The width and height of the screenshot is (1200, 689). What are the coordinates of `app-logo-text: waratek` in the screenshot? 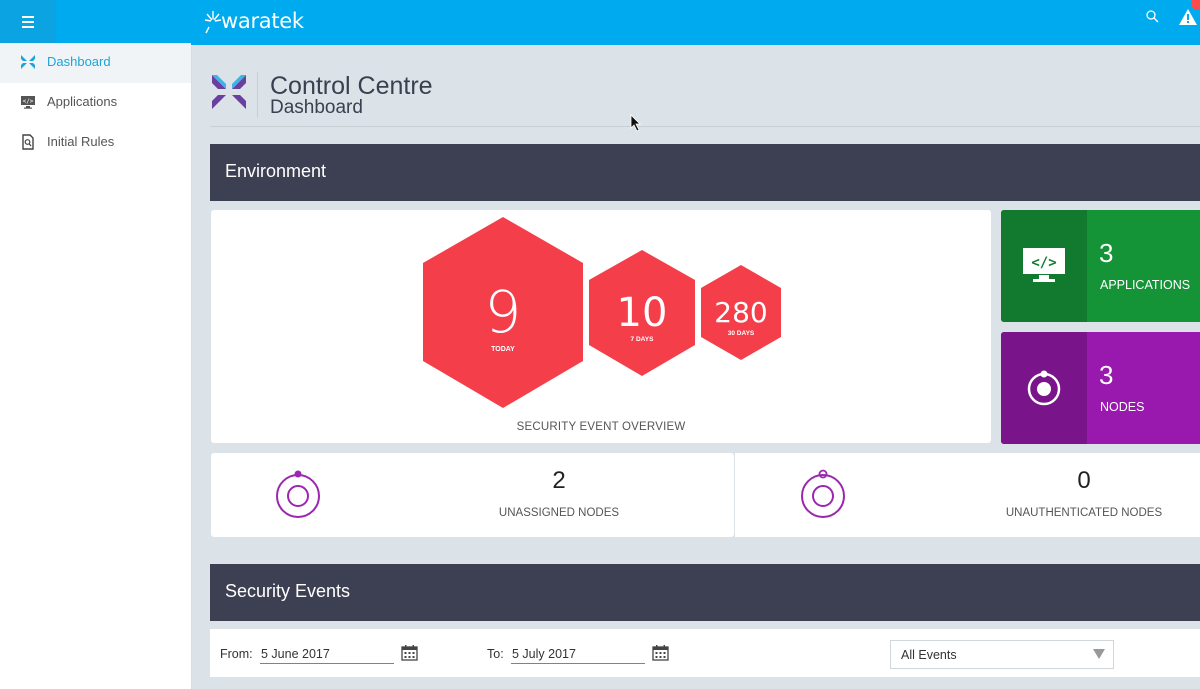 It's located at (262, 21).